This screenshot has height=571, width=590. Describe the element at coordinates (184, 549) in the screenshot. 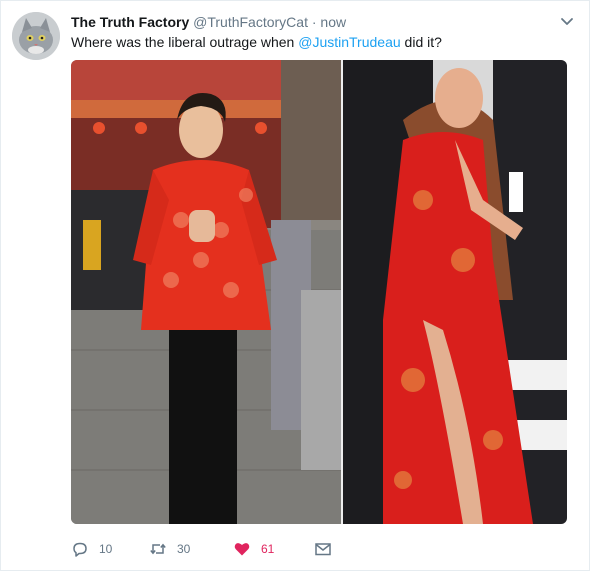

I see `retweet-count: 30` at that location.